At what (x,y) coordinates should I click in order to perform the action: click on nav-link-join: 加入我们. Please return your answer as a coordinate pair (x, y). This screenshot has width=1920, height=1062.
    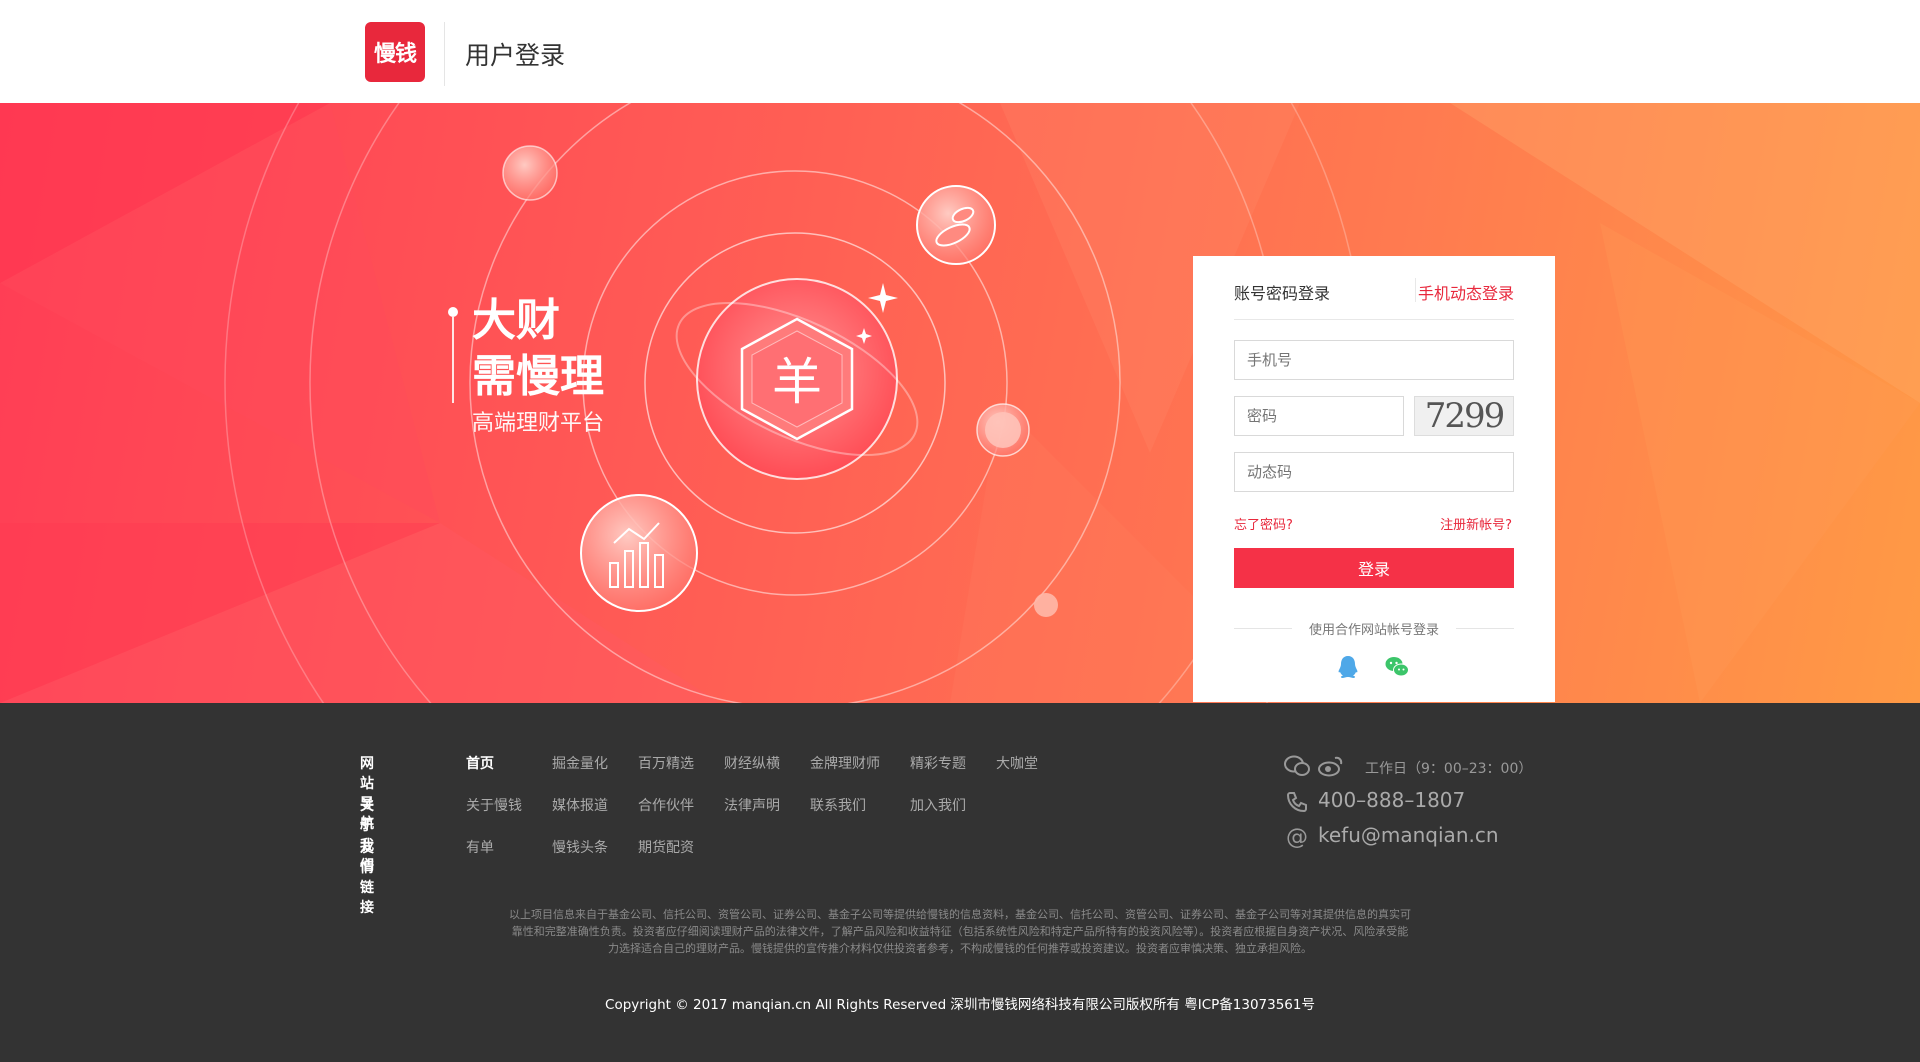
    Looking at the image, I should click on (938, 805).